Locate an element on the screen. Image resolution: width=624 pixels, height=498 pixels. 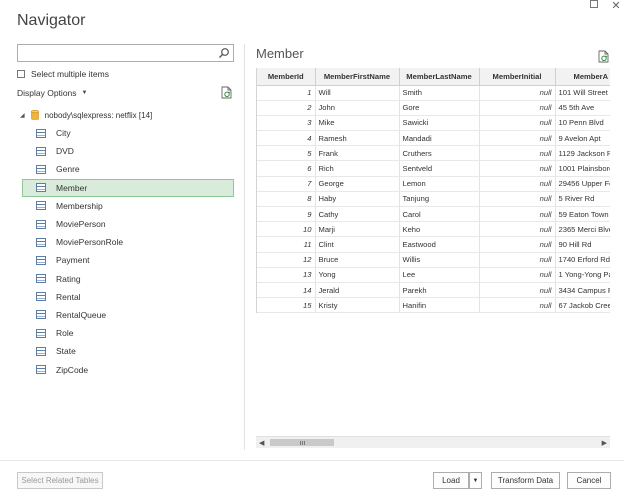
table-item: Role is located at coordinates (128, 333).